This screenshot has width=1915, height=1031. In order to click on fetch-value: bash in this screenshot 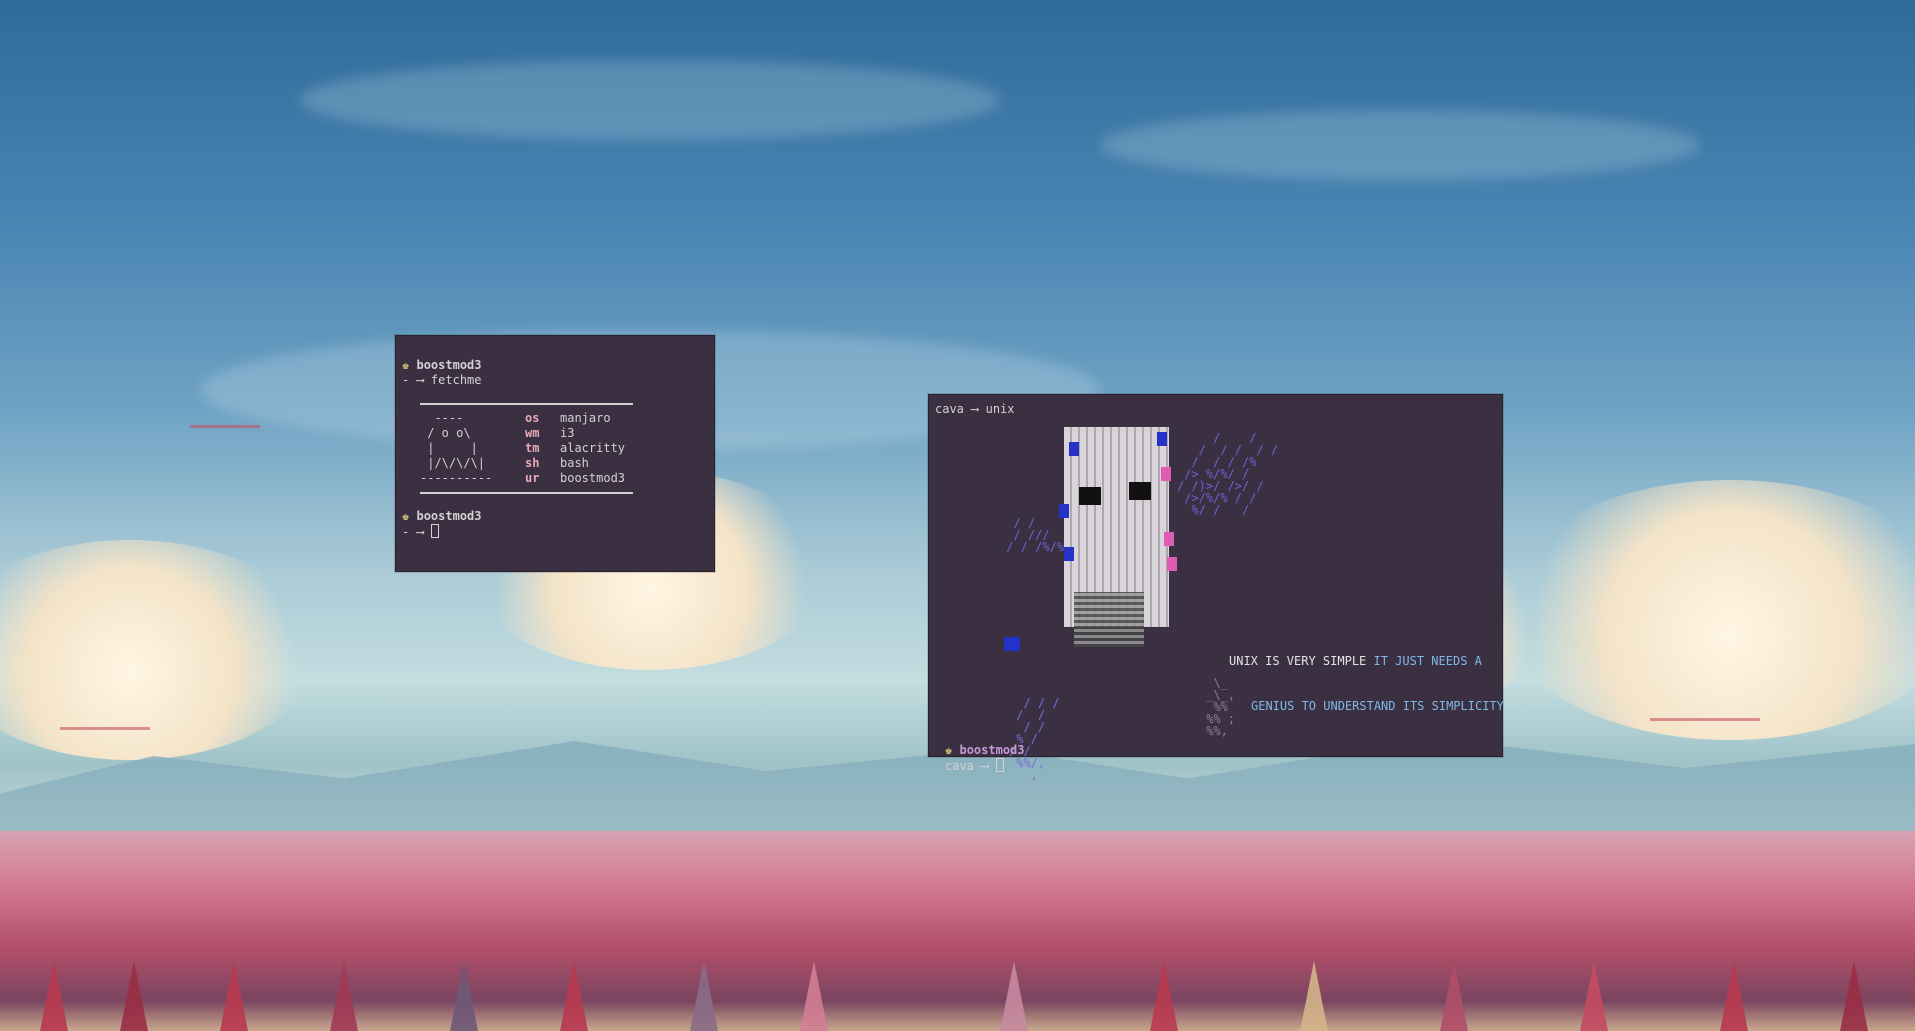, I will do `click(574, 463)`.